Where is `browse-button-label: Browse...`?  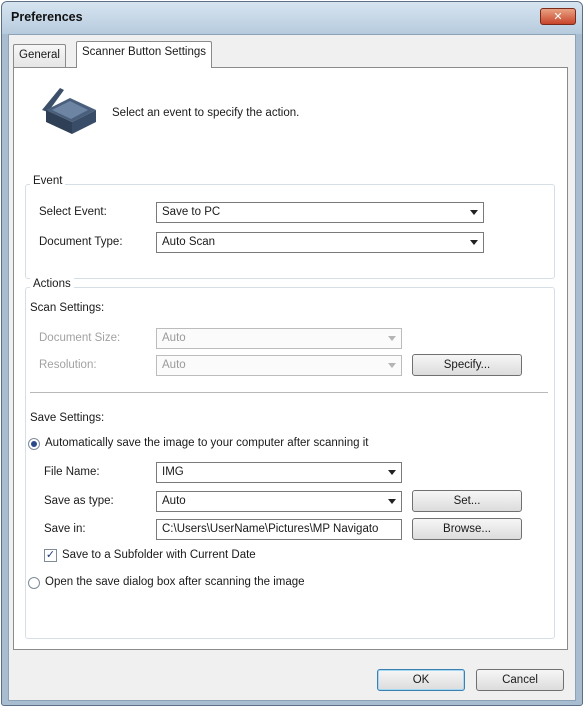
browse-button-label: Browse... is located at coordinates (467, 529).